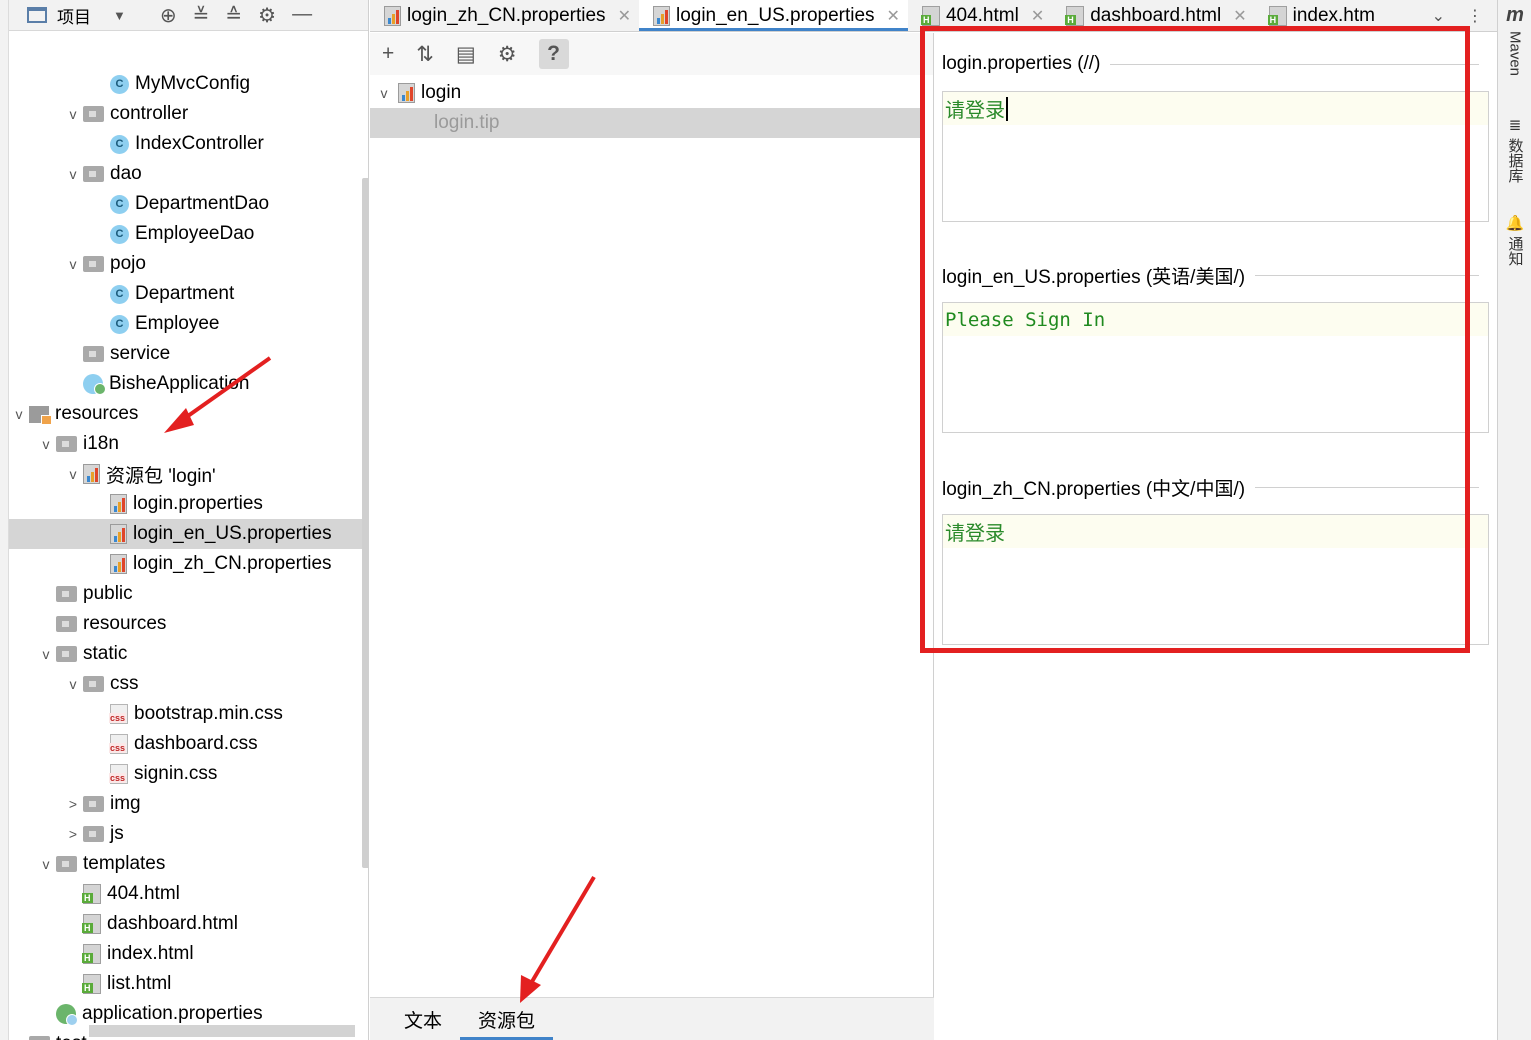 This screenshot has width=1531, height=1040. What do you see at coordinates (1515, 223) in the screenshot?
I see `bell-icon: 🔔` at bounding box center [1515, 223].